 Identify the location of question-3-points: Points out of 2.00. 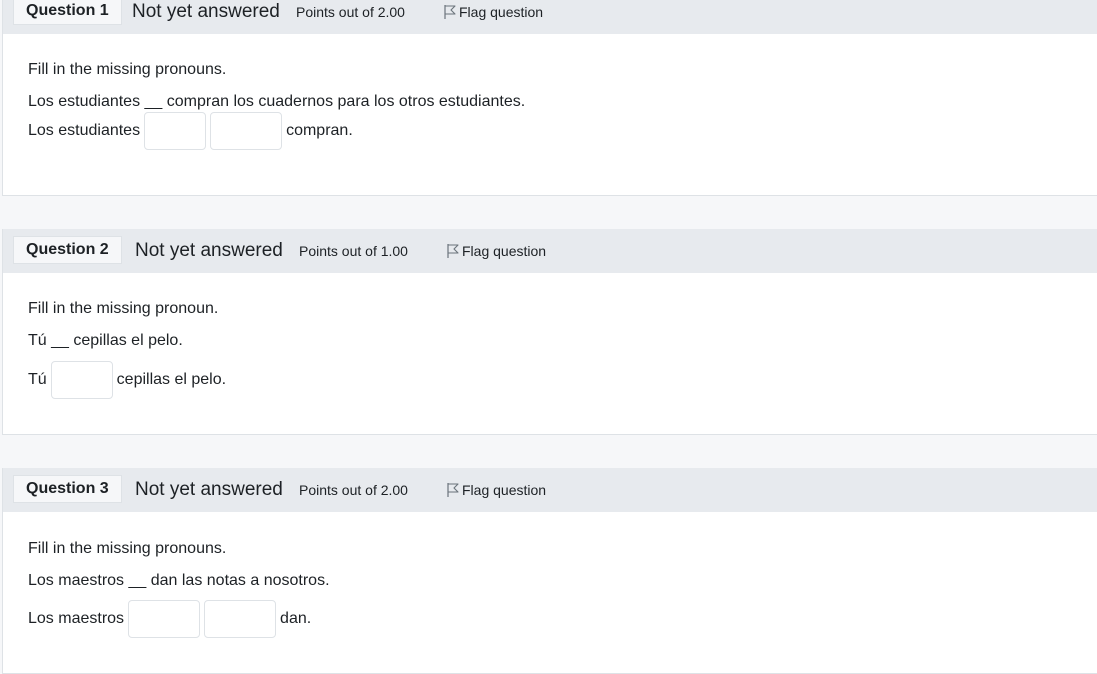
(353, 490).